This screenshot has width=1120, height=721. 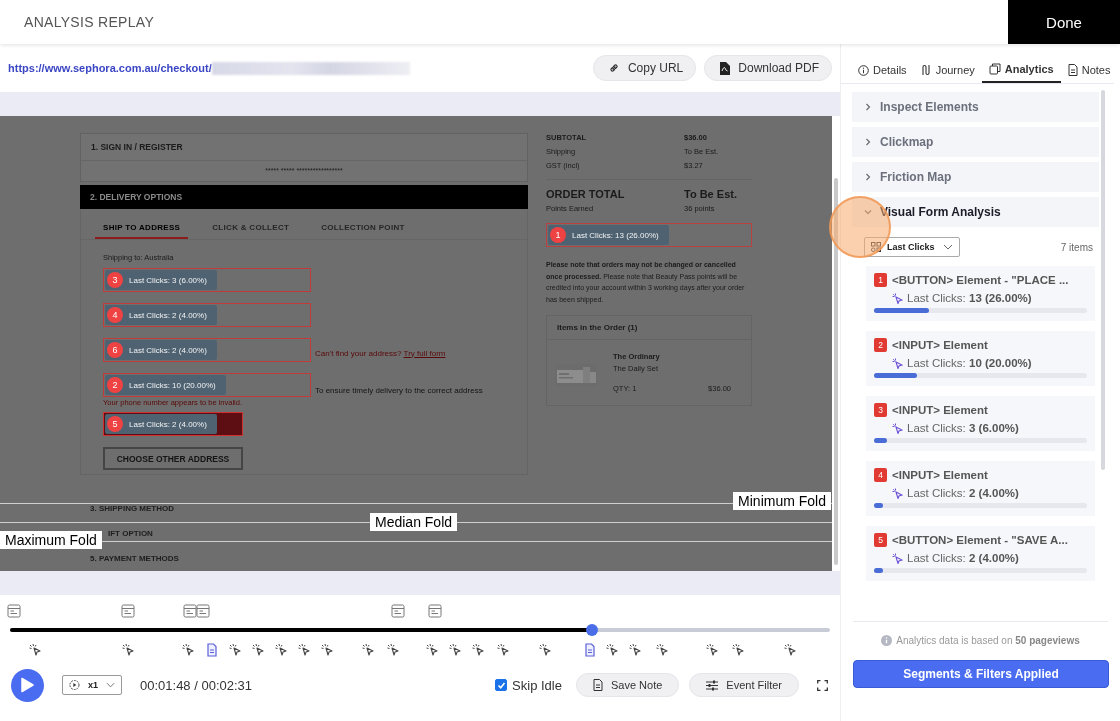 I want to click on click-count-badge: 3 Last Clicks: 3 (6.00%), so click(x=161, y=280).